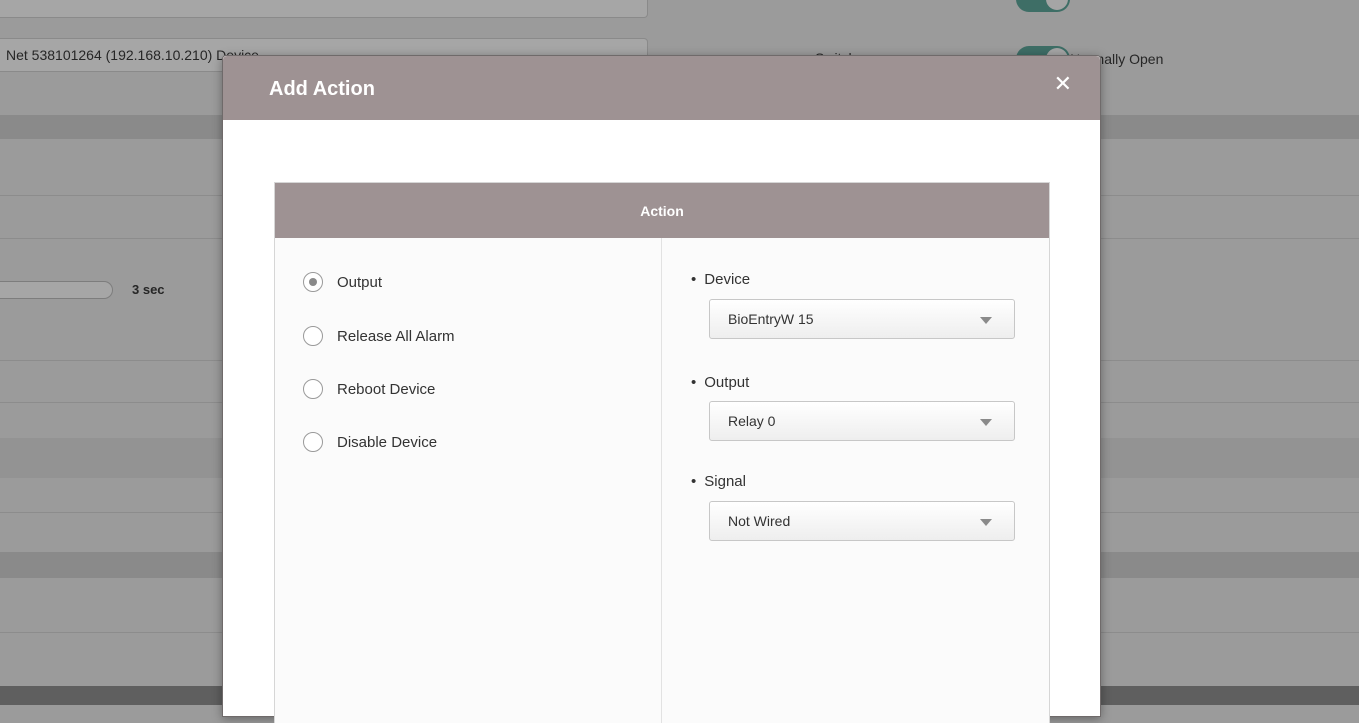 The height and width of the screenshot is (723, 1359). I want to click on signal-field-label: • Signal, so click(718, 481).